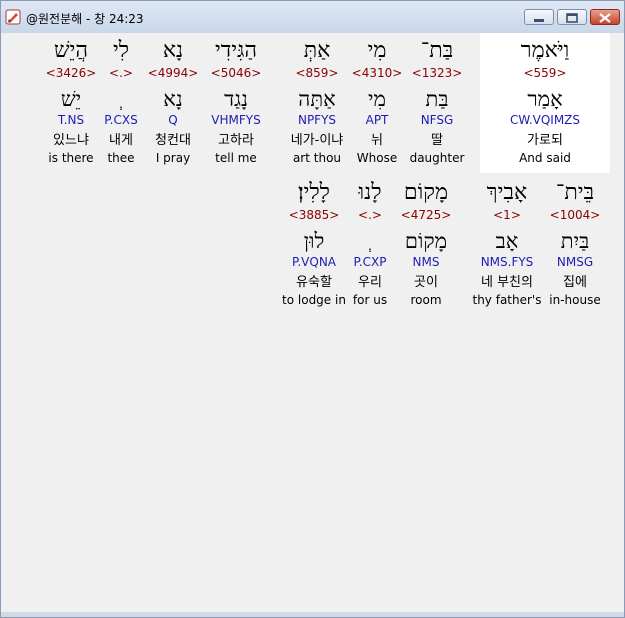 This screenshot has width=625, height=618. What do you see at coordinates (236, 158) in the screenshot?
I see `english-gloss: tell me` at bounding box center [236, 158].